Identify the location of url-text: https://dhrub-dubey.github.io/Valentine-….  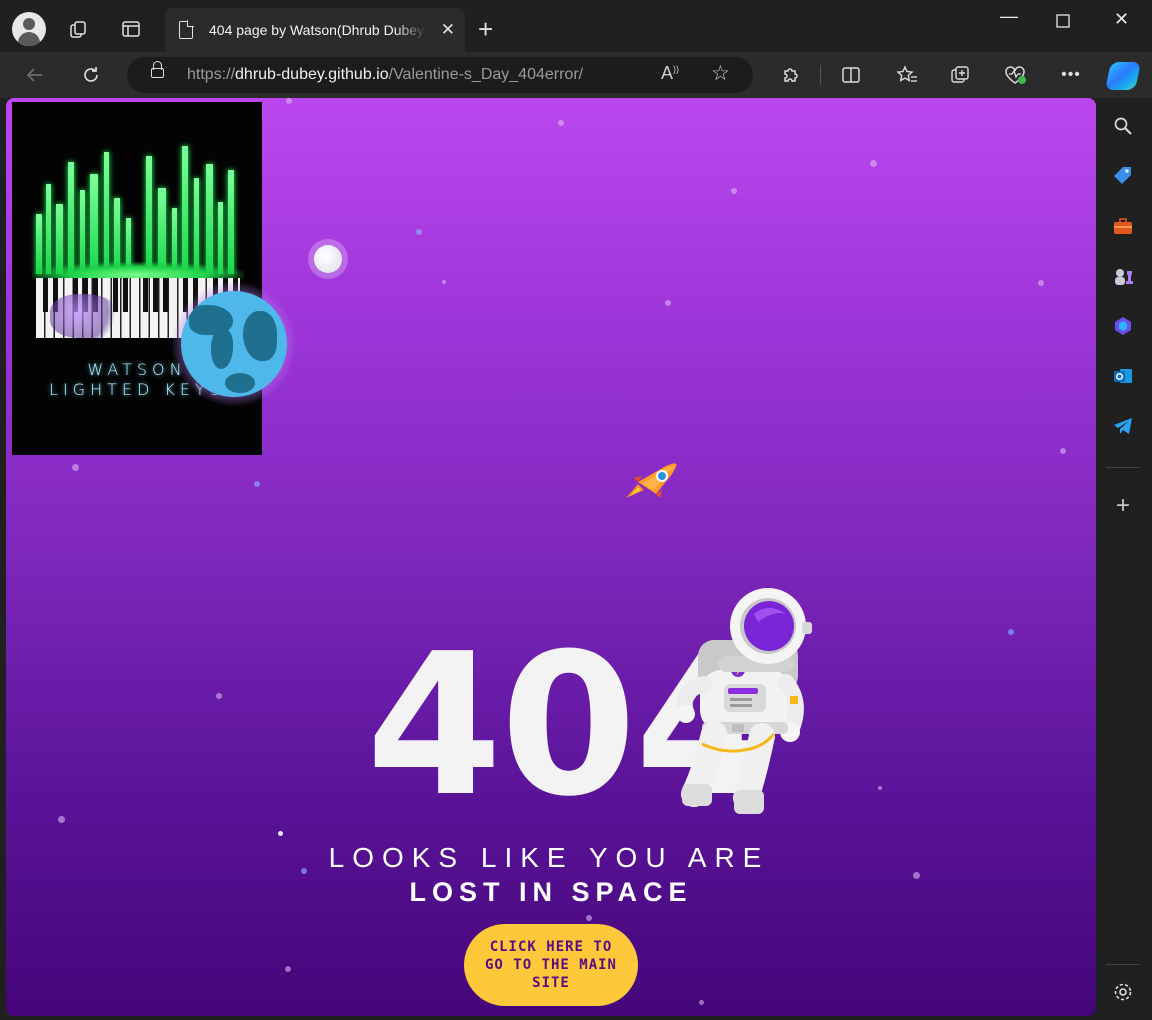
(385, 75).